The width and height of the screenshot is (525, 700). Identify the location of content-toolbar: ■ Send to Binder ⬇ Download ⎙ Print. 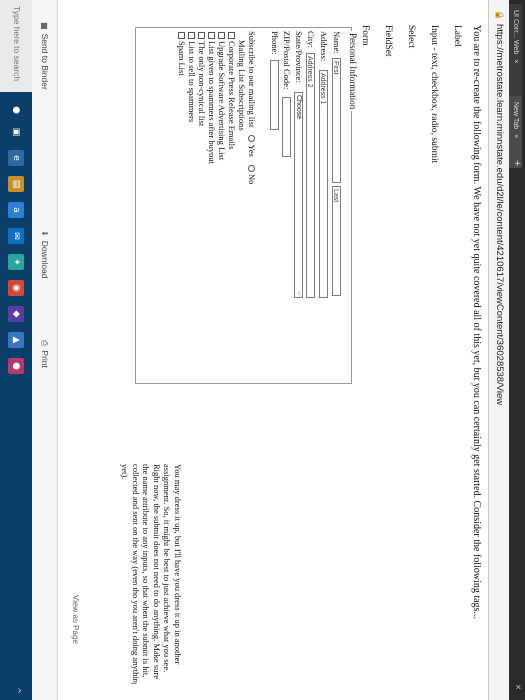
(44, 350).